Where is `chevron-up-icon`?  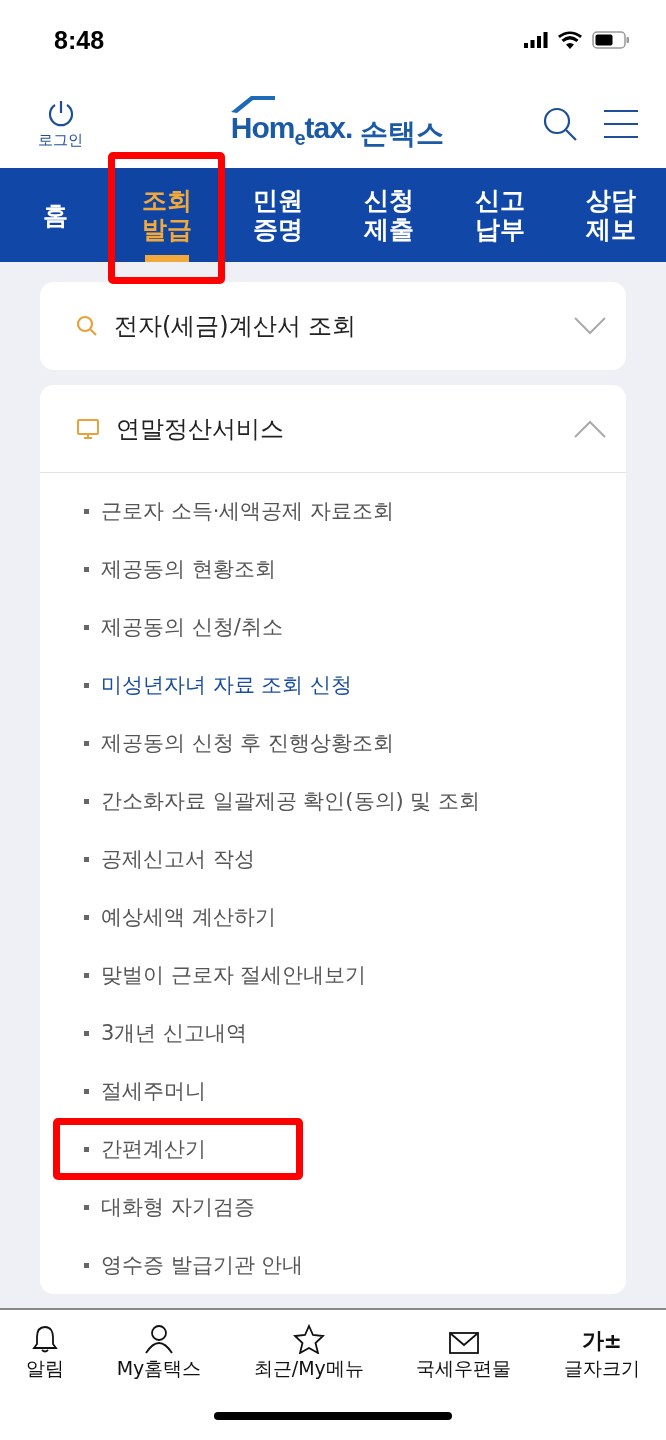 chevron-up-icon is located at coordinates (590, 428).